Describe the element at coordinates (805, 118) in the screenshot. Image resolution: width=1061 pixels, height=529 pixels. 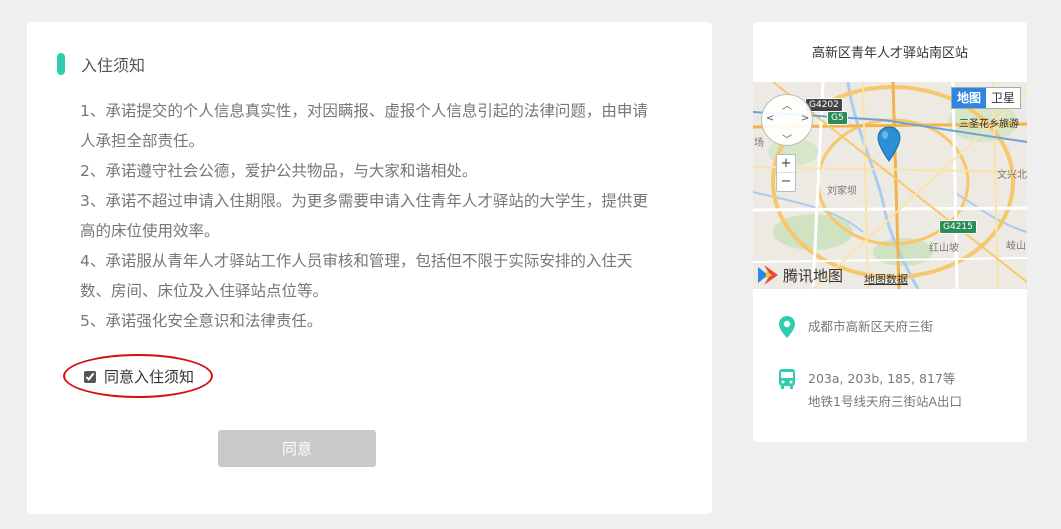
I see `pan-right-icon: >` at that location.